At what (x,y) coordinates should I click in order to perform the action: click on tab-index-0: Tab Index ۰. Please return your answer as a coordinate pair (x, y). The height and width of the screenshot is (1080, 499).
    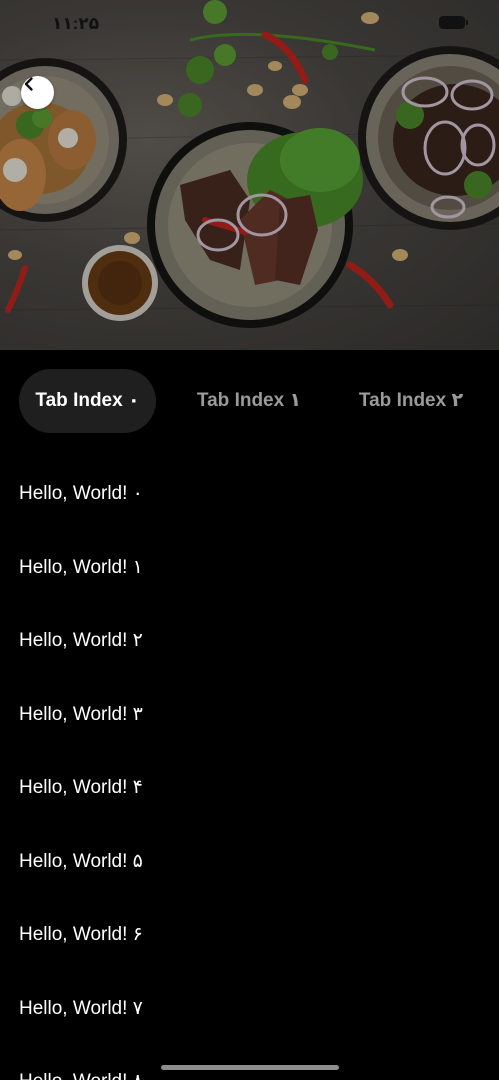
    Looking at the image, I should click on (87, 401).